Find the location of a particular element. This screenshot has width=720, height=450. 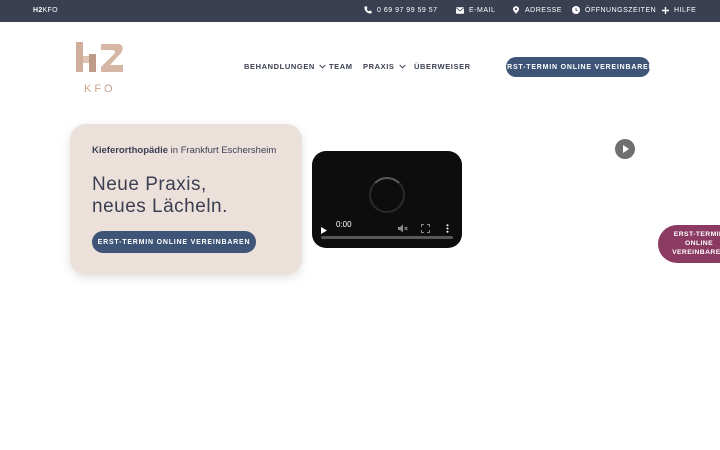

nav-team-label: TEAM is located at coordinates (341, 66).